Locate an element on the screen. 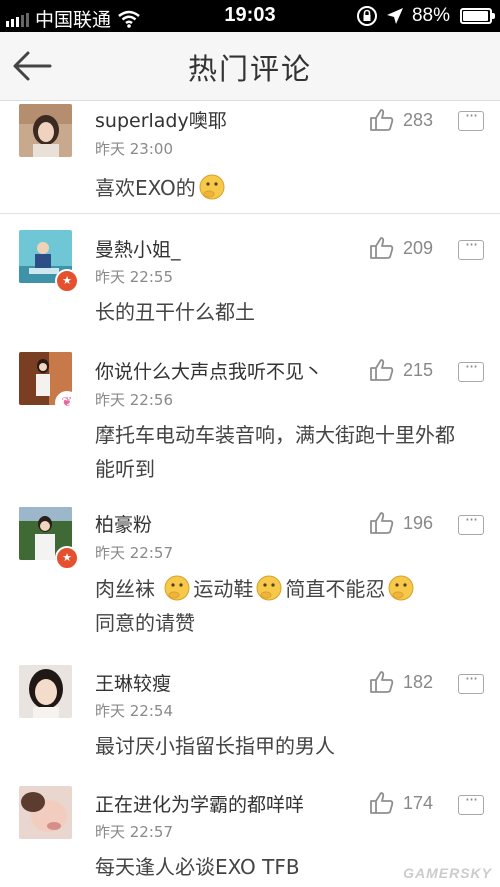 This screenshot has height=887, width=500. comment-item: superlady噢耶 昨天 23:00 喜欢EXO的 283 is located at coordinates (250, 157).